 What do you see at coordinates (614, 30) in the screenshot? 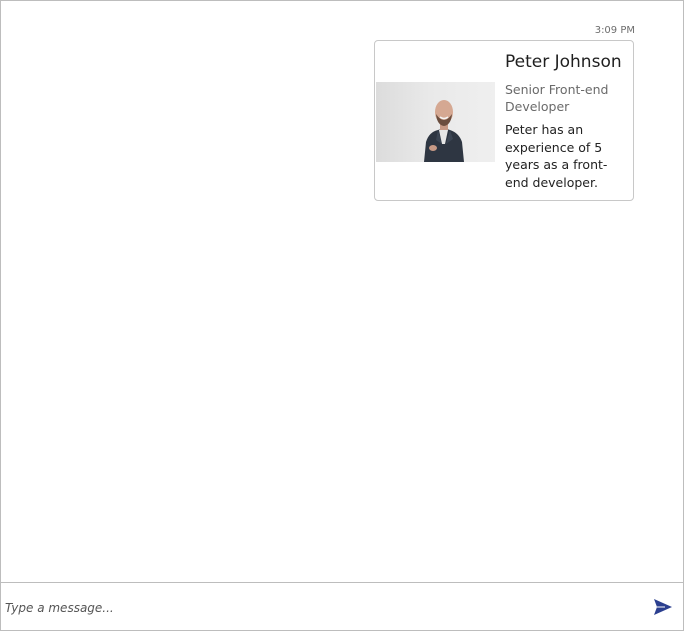
I see `message-timestamp: 3:09 PM` at bounding box center [614, 30].